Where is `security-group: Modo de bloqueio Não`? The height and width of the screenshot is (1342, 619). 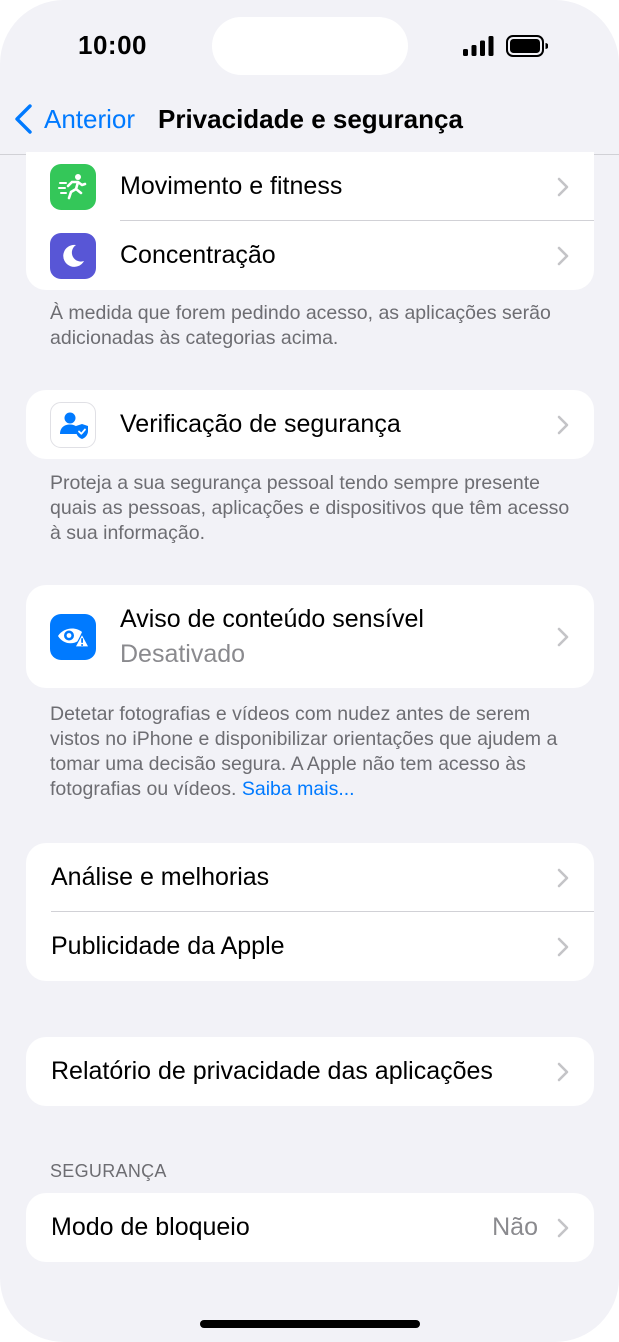
security-group: Modo de bloqueio Não is located at coordinates (310, 1227).